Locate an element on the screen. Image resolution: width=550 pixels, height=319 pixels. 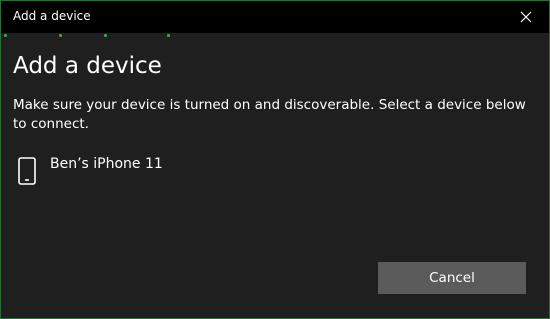
device-list-item: Ben’s iPhone 11 is located at coordinates (163, 171).